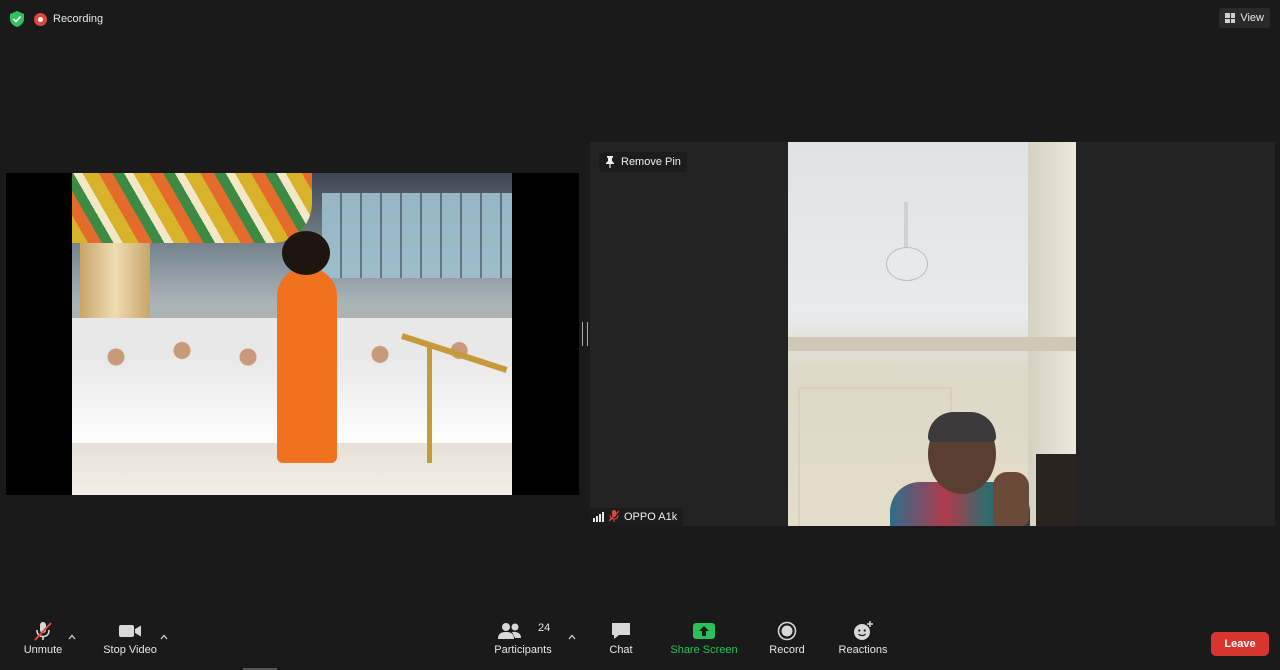 The width and height of the screenshot is (1280, 670). Describe the element at coordinates (962, 427) in the screenshot. I see `participant-hair` at that location.